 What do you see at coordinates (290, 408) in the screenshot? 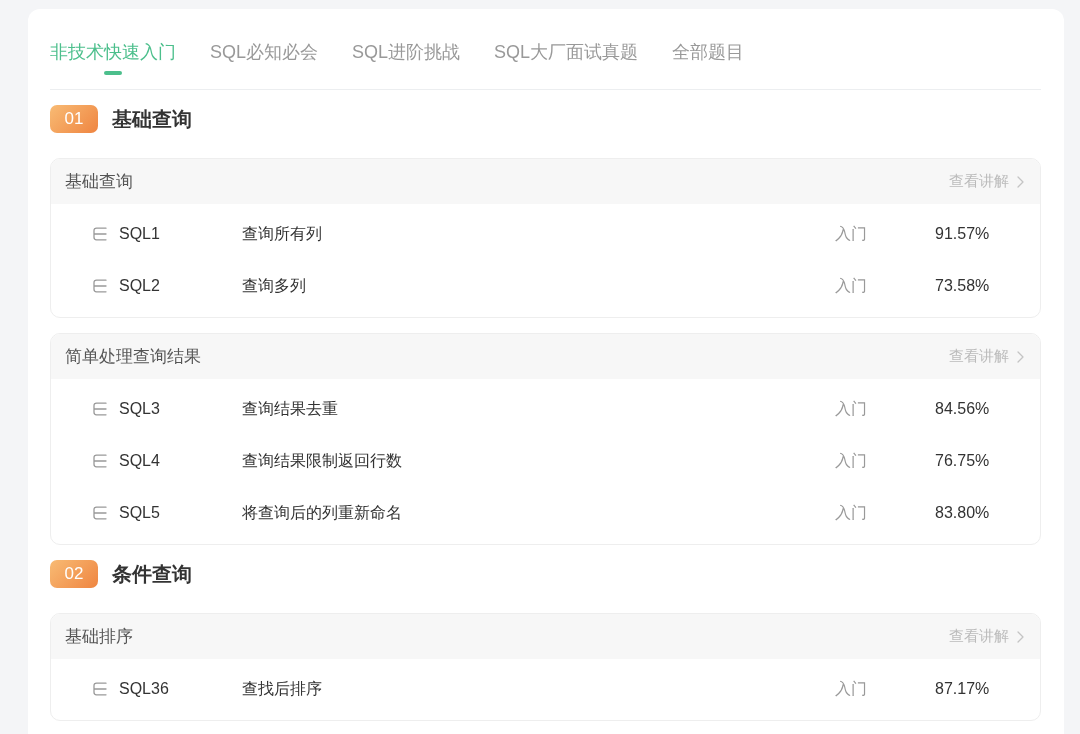
I see `problem-title-link: 查询结果去重` at bounding box center [290, 408].